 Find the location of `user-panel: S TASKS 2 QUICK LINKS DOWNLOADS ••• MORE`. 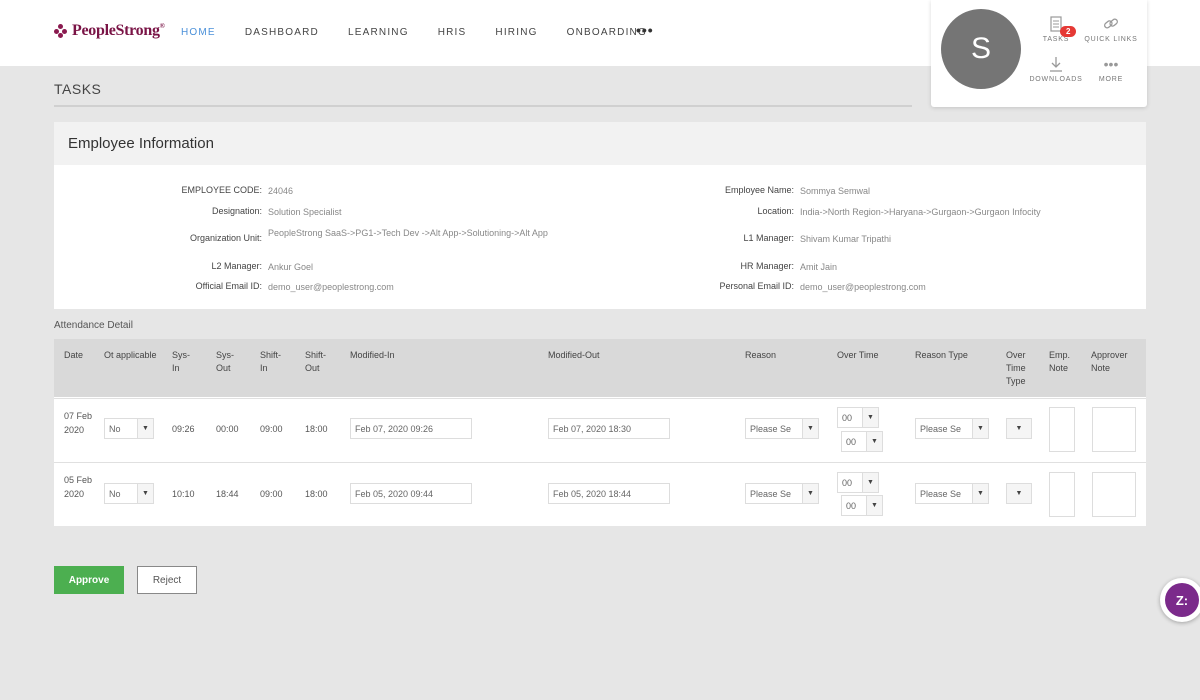

user-panel: S TASKS 2 QUICK LINKS DOWNLOADS ••• MORE is located at coordinates (1039, 53).